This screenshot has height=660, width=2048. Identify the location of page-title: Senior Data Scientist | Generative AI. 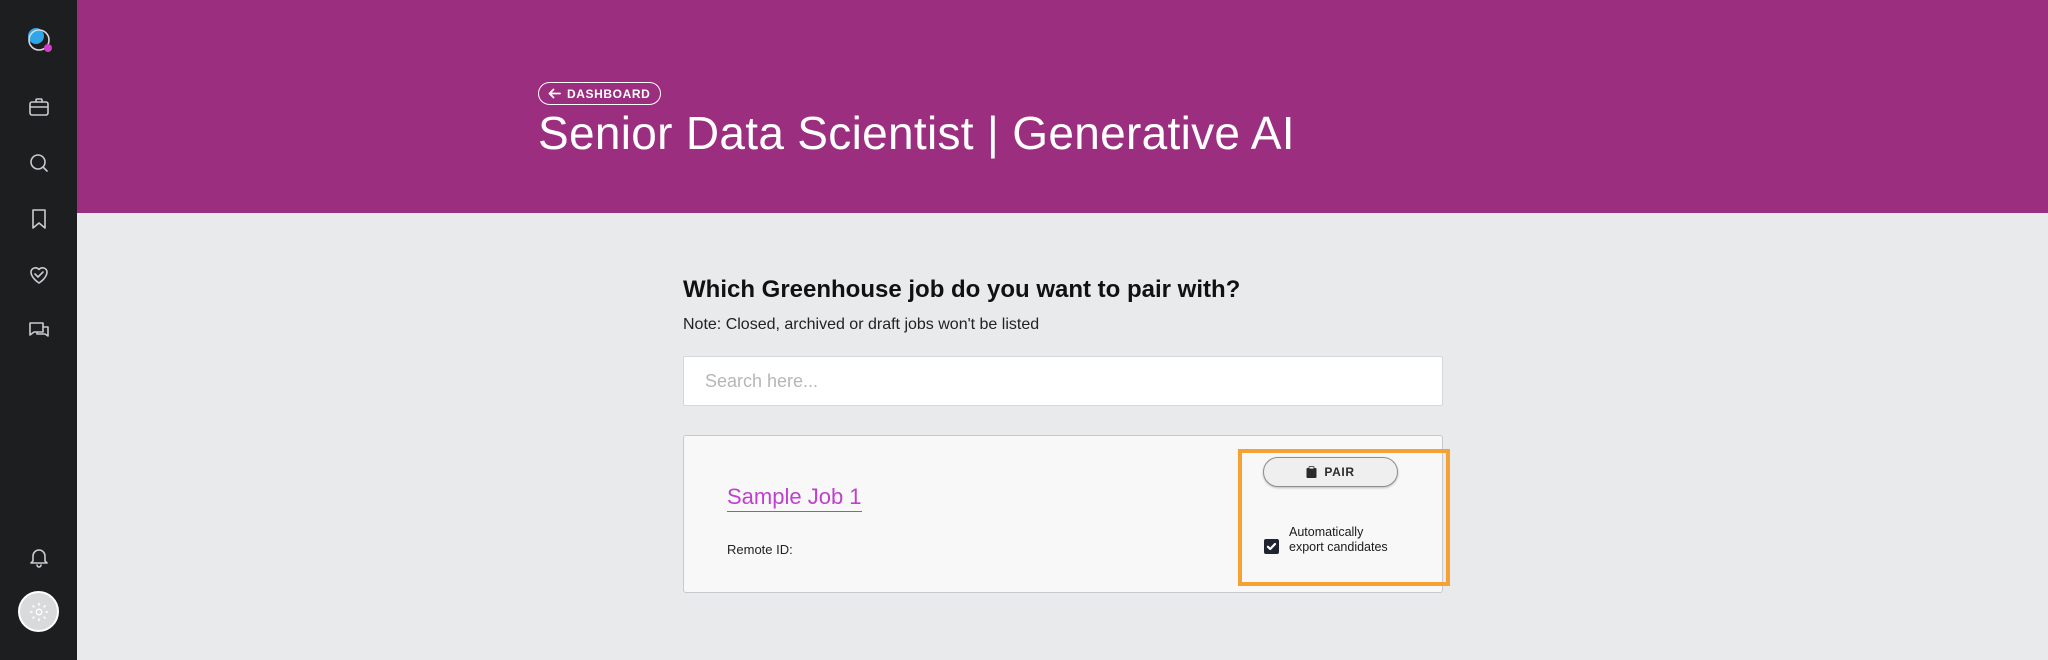
(916, 133).